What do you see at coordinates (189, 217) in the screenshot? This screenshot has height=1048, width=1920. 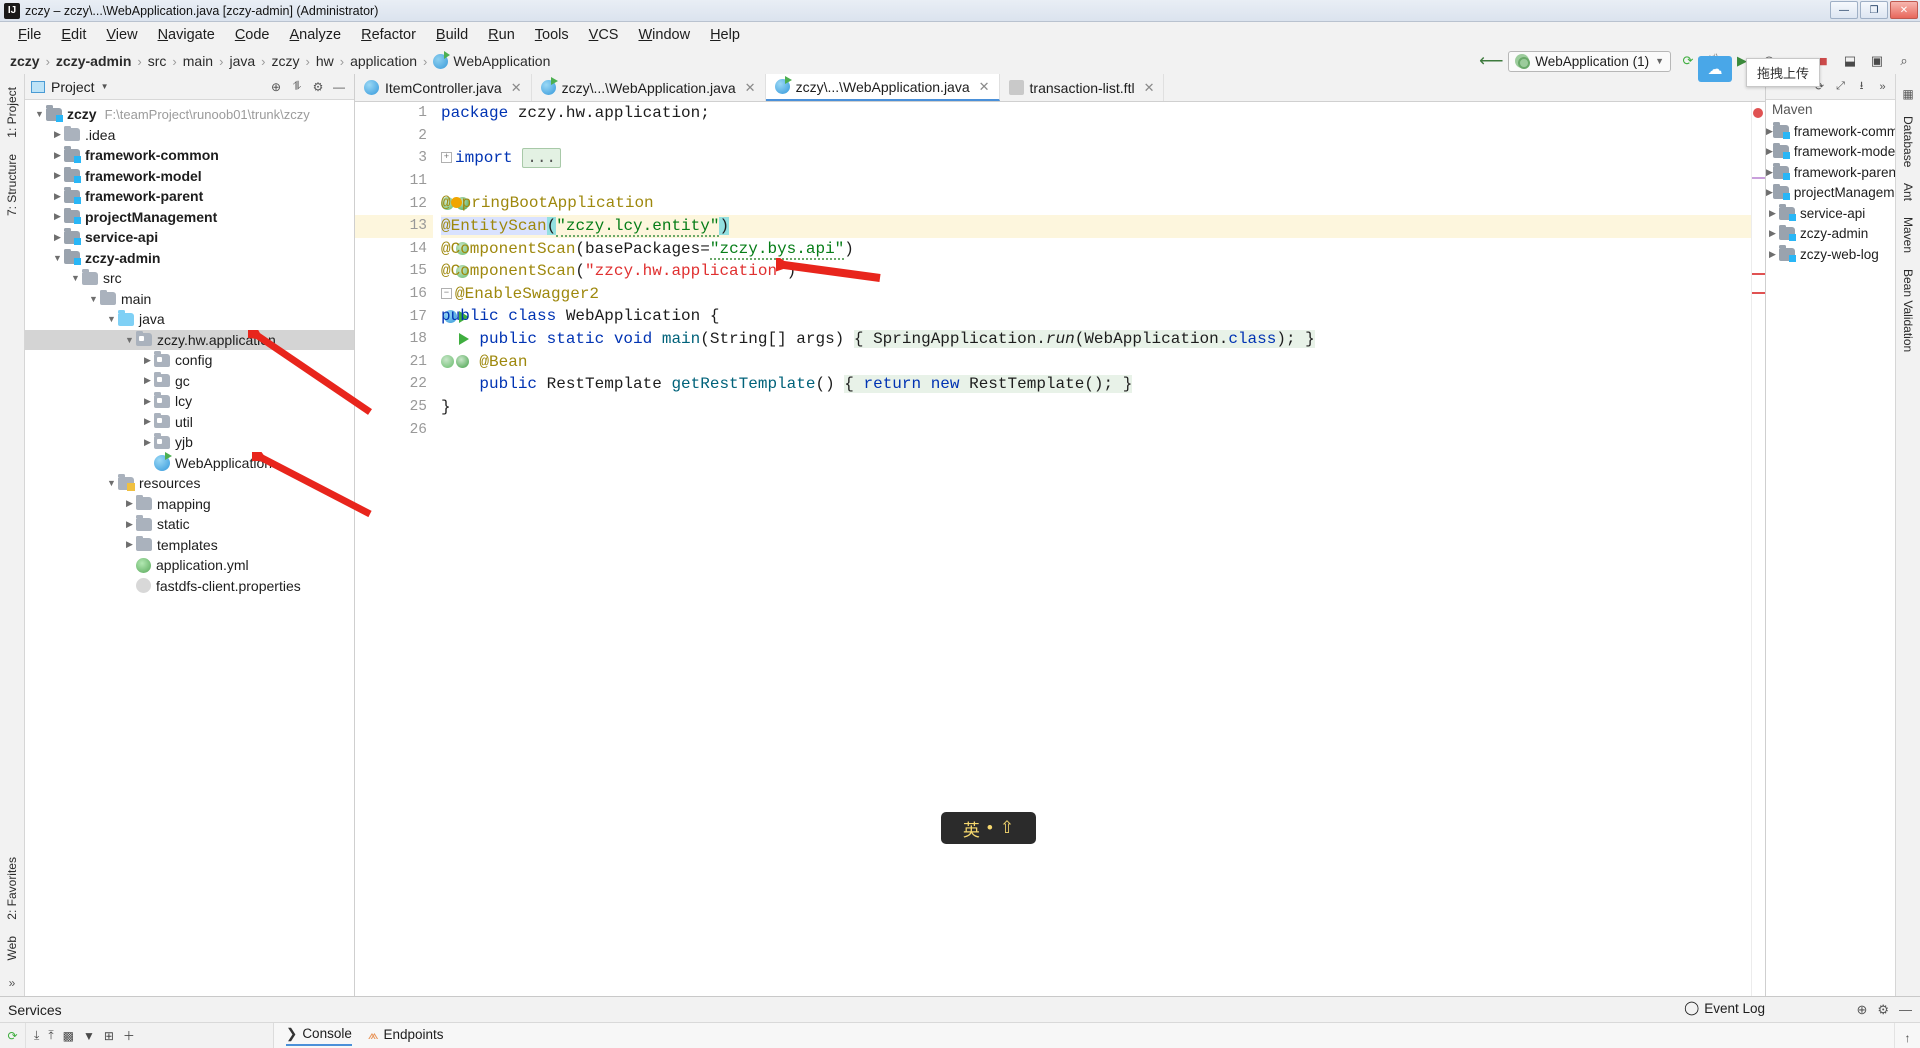 I see `tree-node-projectmanagement: ▶ projectManagement` at bounding box center [189, 217].